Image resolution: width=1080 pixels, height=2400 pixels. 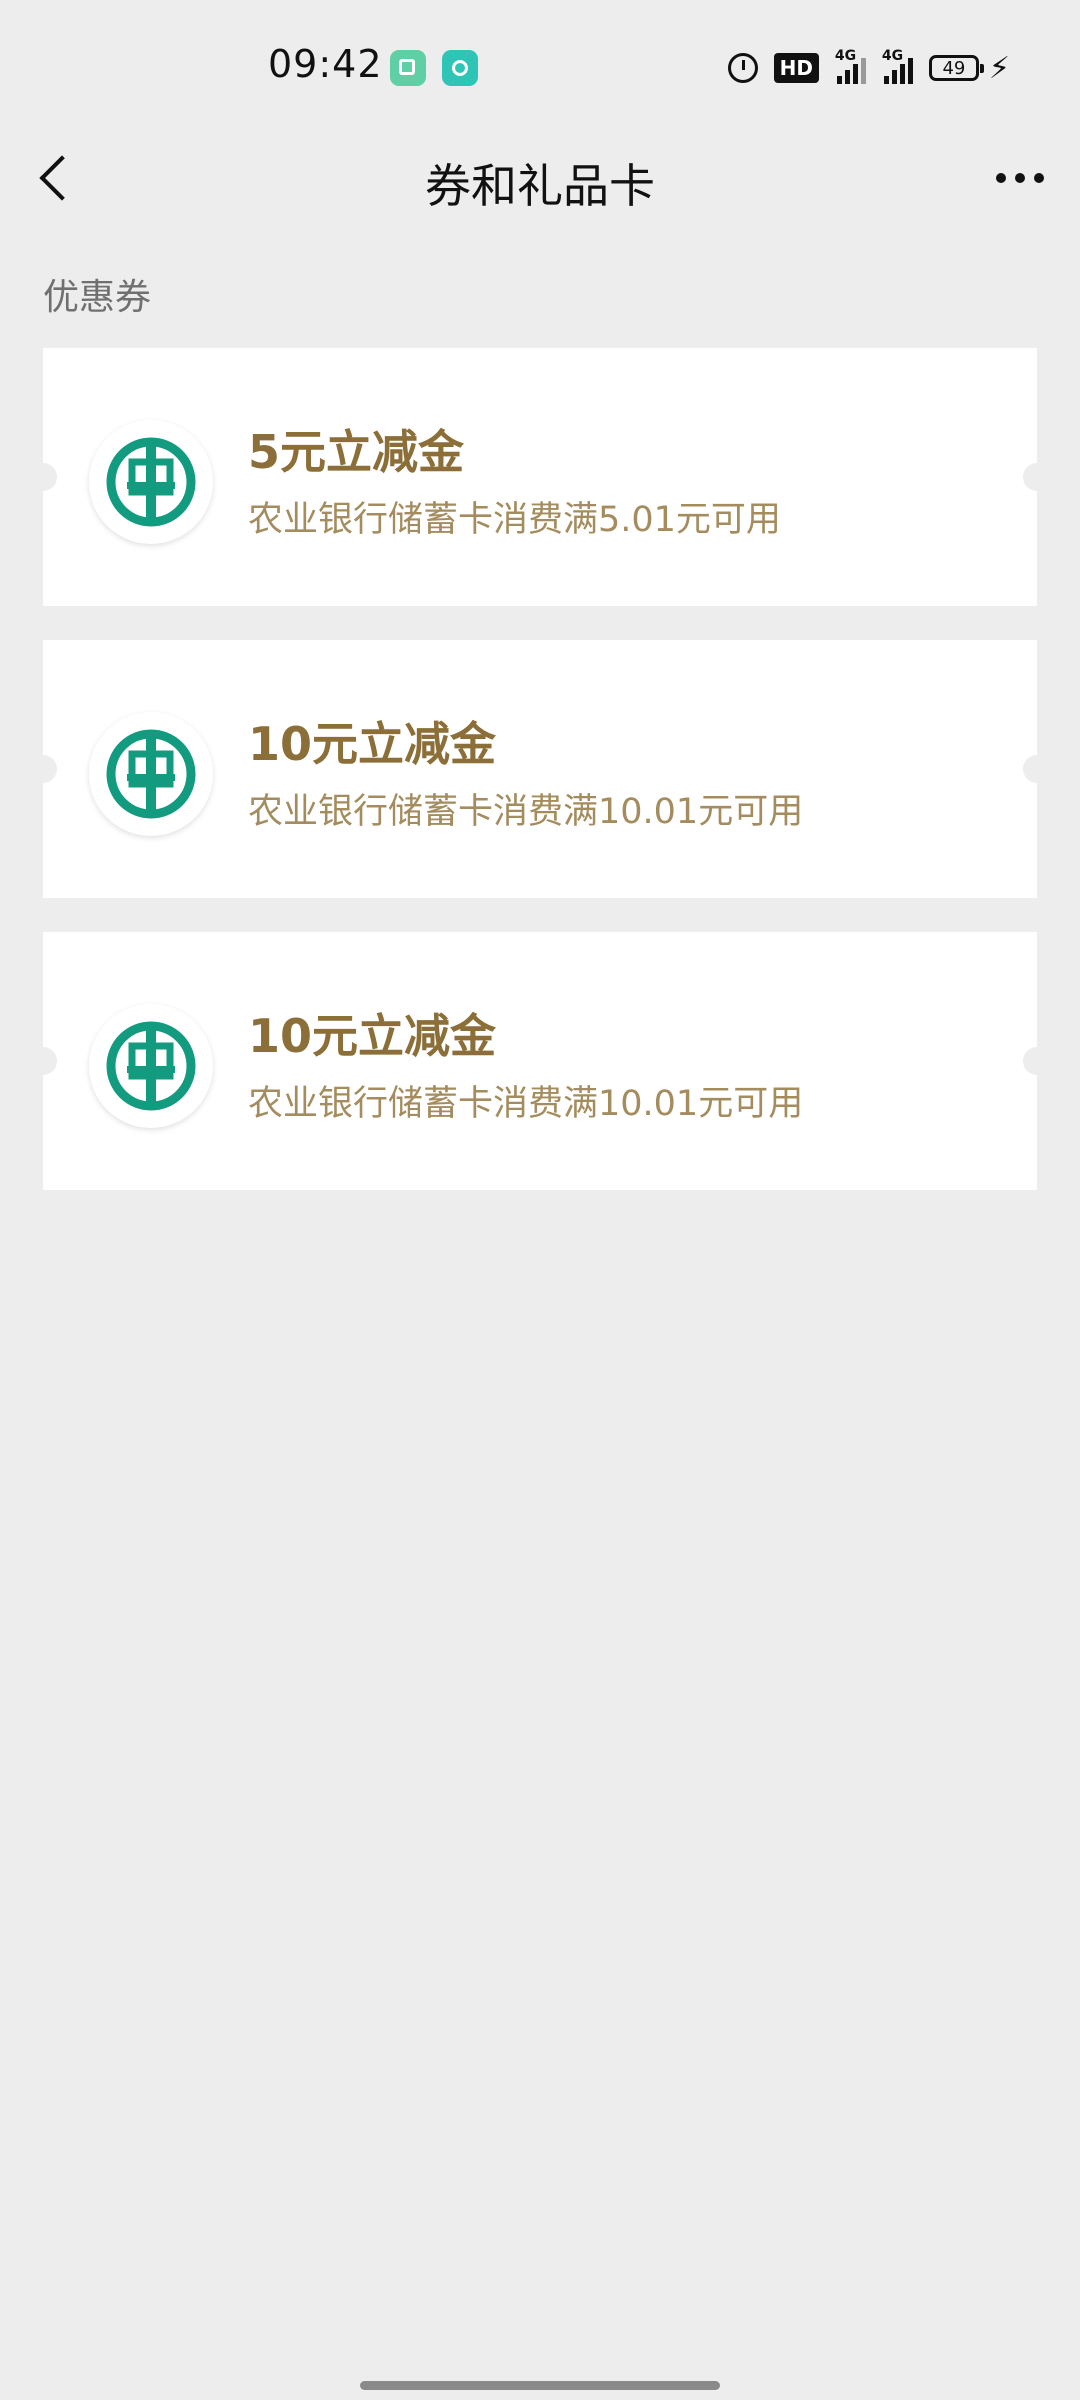 I want to click on hd-icon: HD, so click(x=796, y=68).